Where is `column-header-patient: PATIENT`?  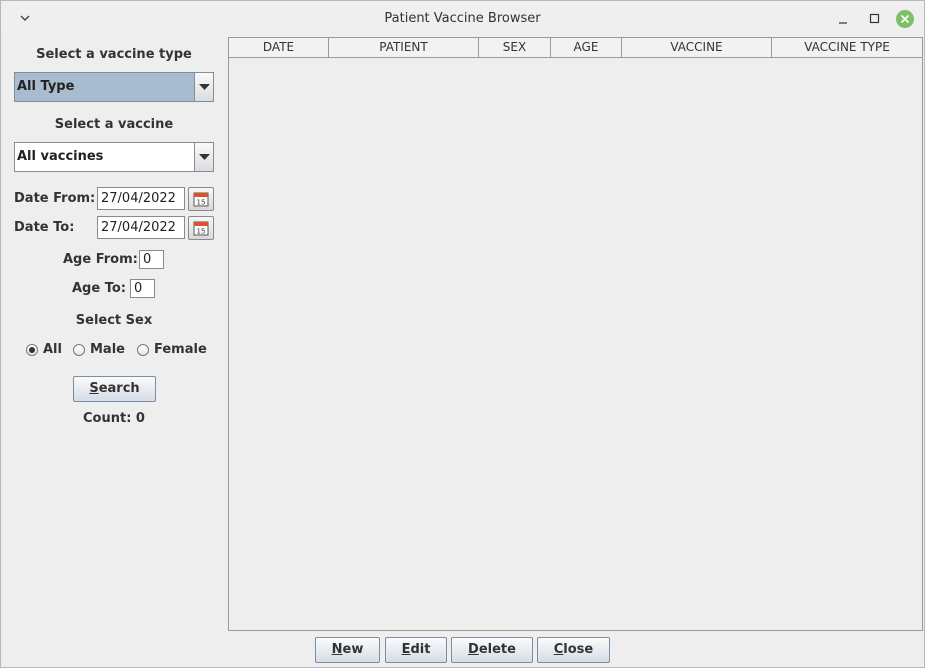 column-header-patient: PATIENT is located at coordinates (404, 47).